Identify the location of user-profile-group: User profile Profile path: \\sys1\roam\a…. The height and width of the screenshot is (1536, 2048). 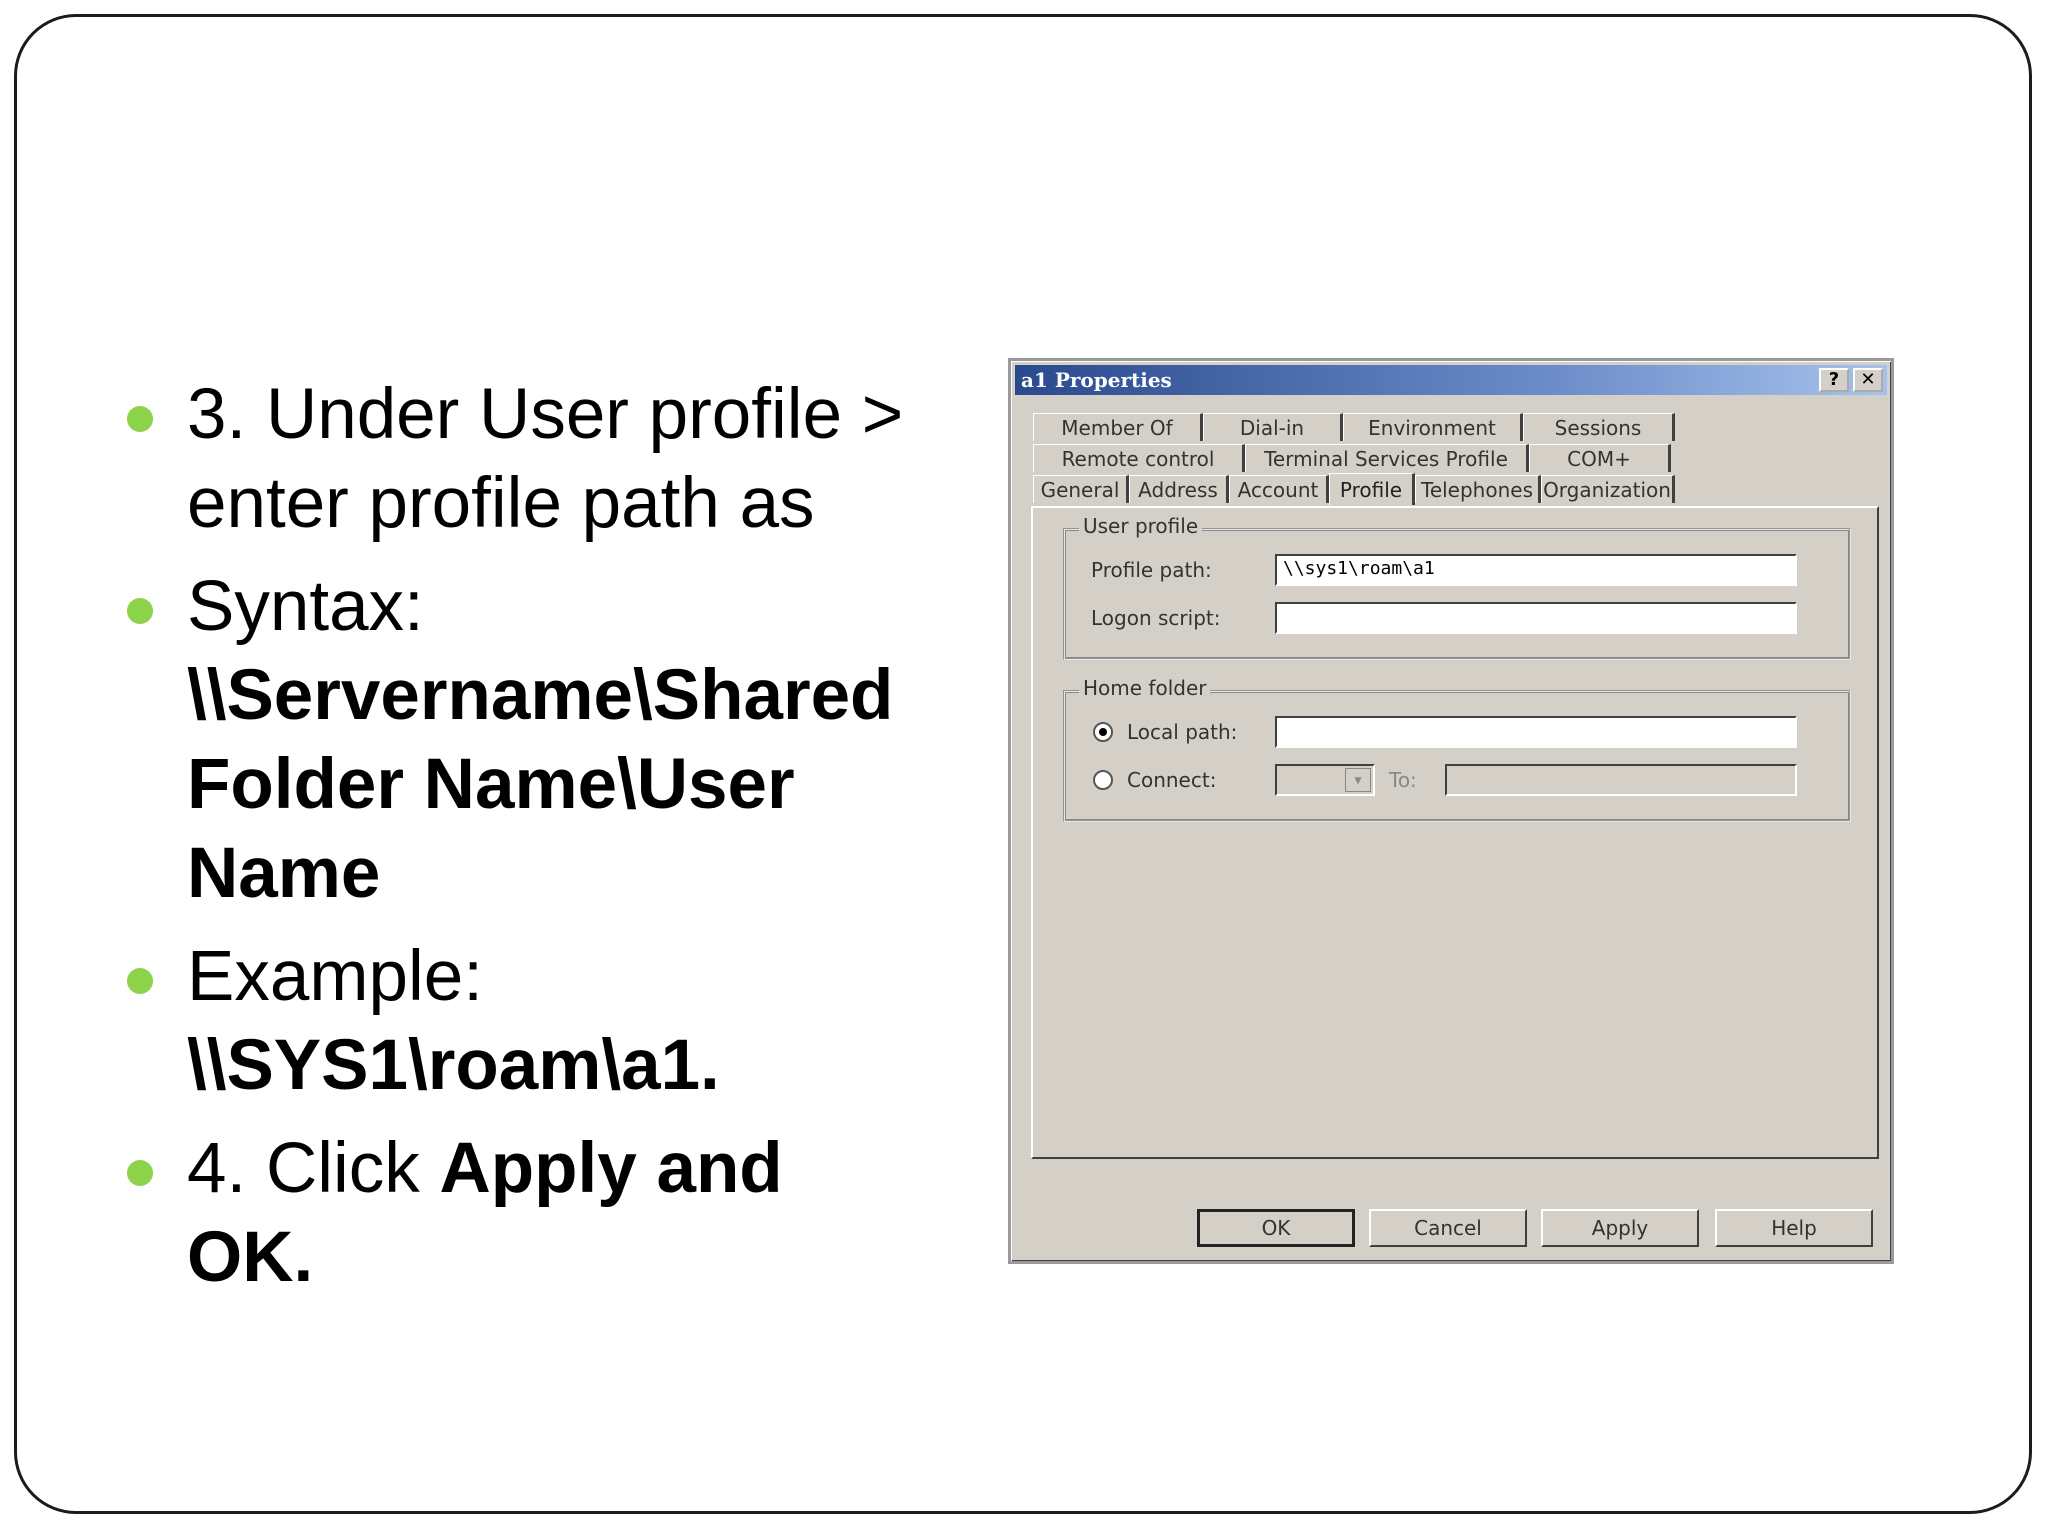
(1457, 587).